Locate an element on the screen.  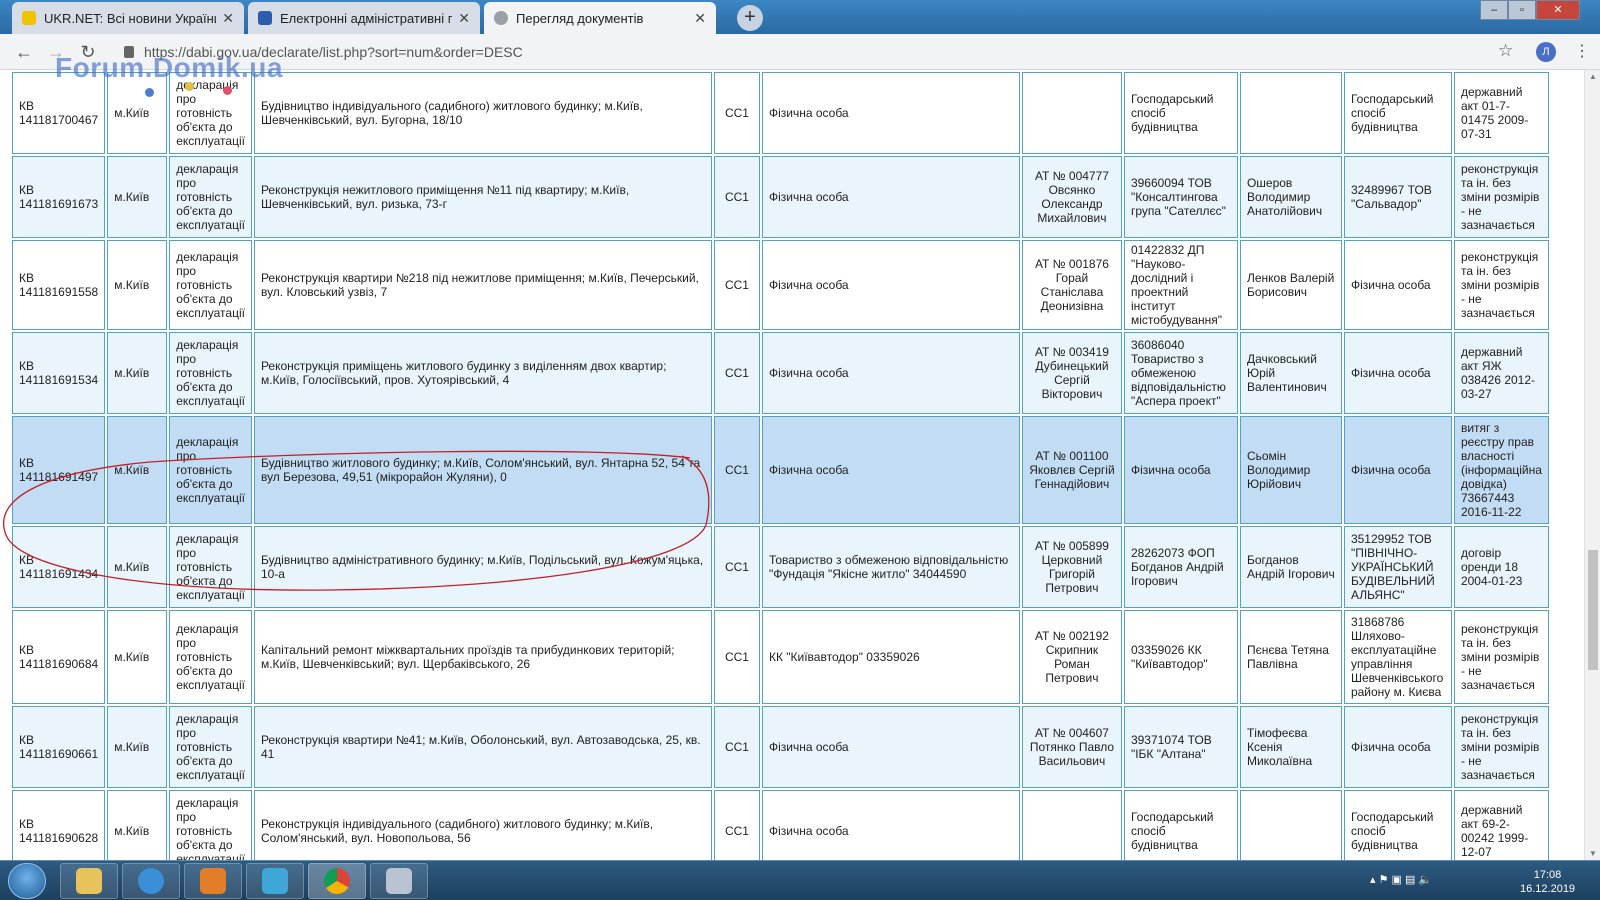
technical-supervisor-cell: Ленков Валерій Борисович is located at coordinates (1290, 285).